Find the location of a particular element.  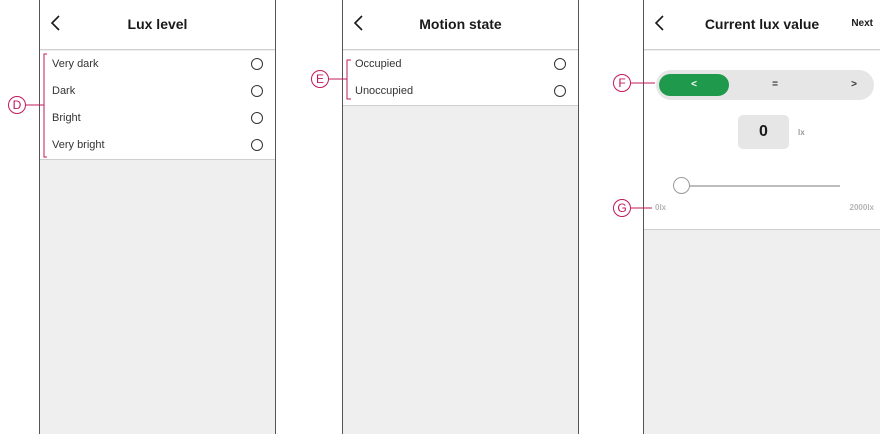

comparison-selector: < = > is located at coordinates (765, 85).